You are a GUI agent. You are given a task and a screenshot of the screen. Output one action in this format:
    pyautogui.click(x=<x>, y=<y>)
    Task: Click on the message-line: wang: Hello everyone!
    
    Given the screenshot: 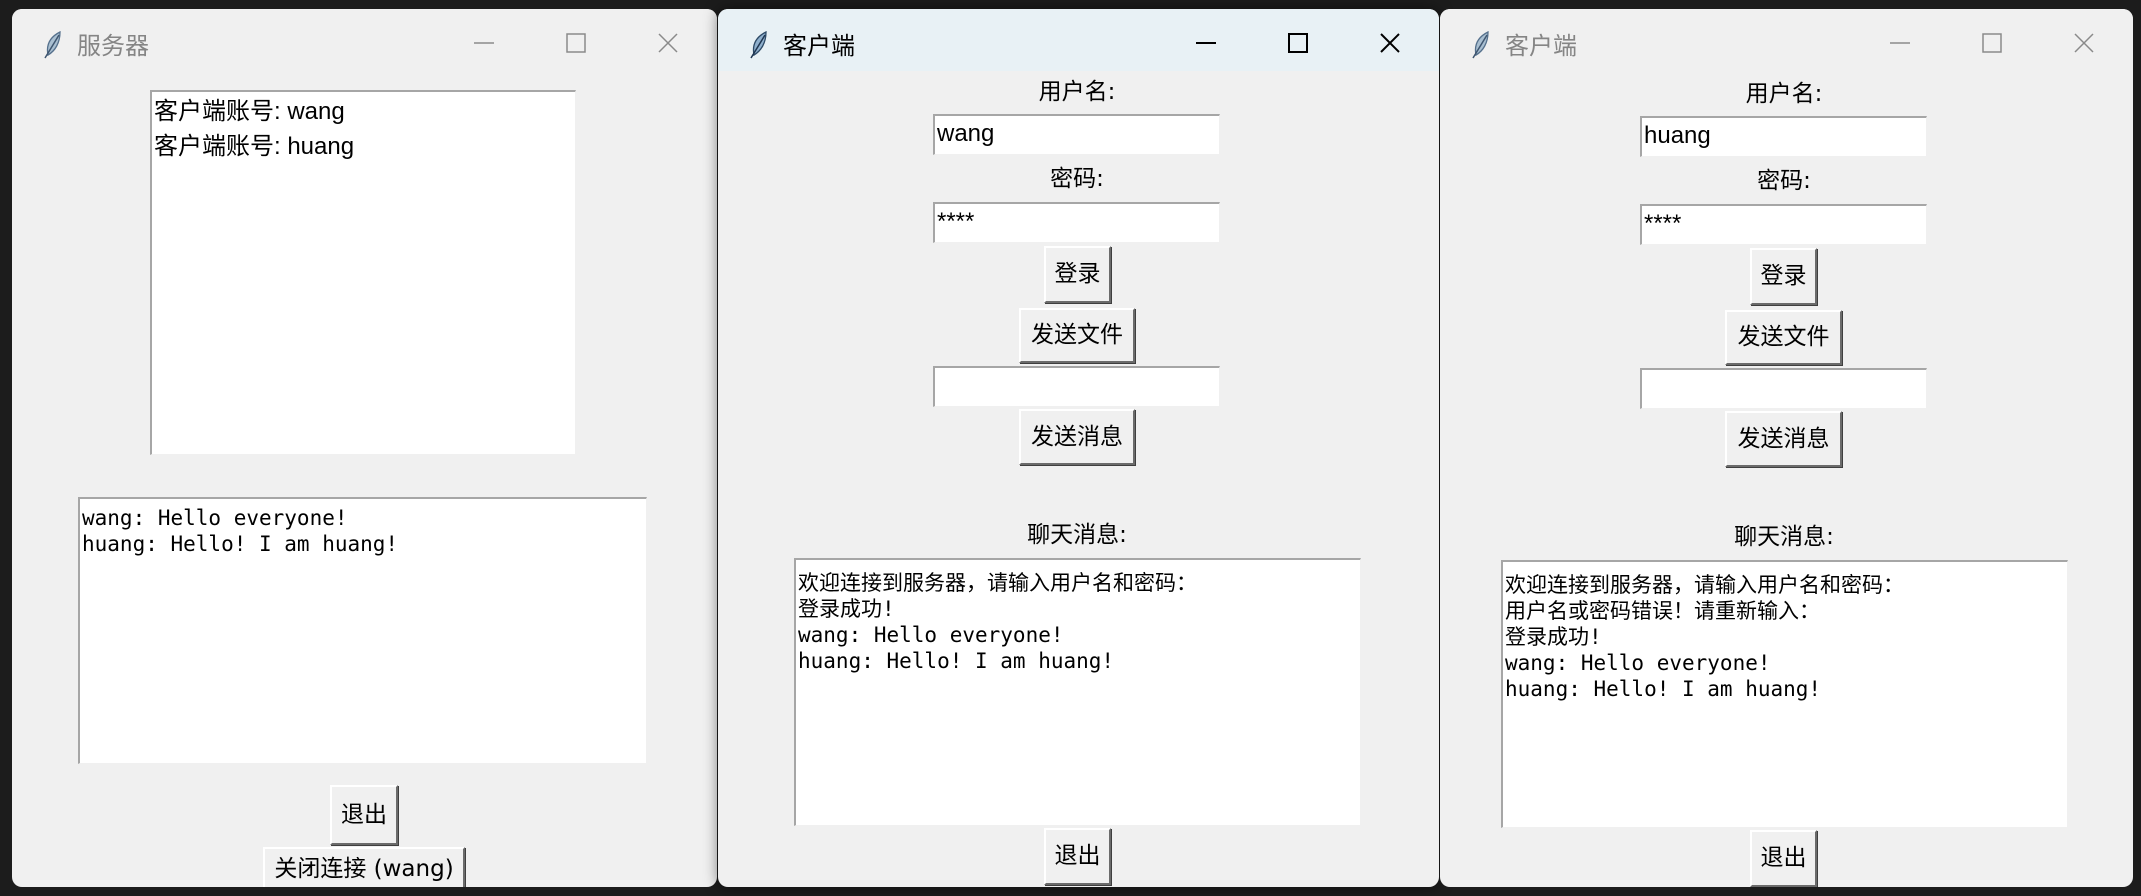 What is the action you would take?
    pyautogui.click(x=215, y=518)
    